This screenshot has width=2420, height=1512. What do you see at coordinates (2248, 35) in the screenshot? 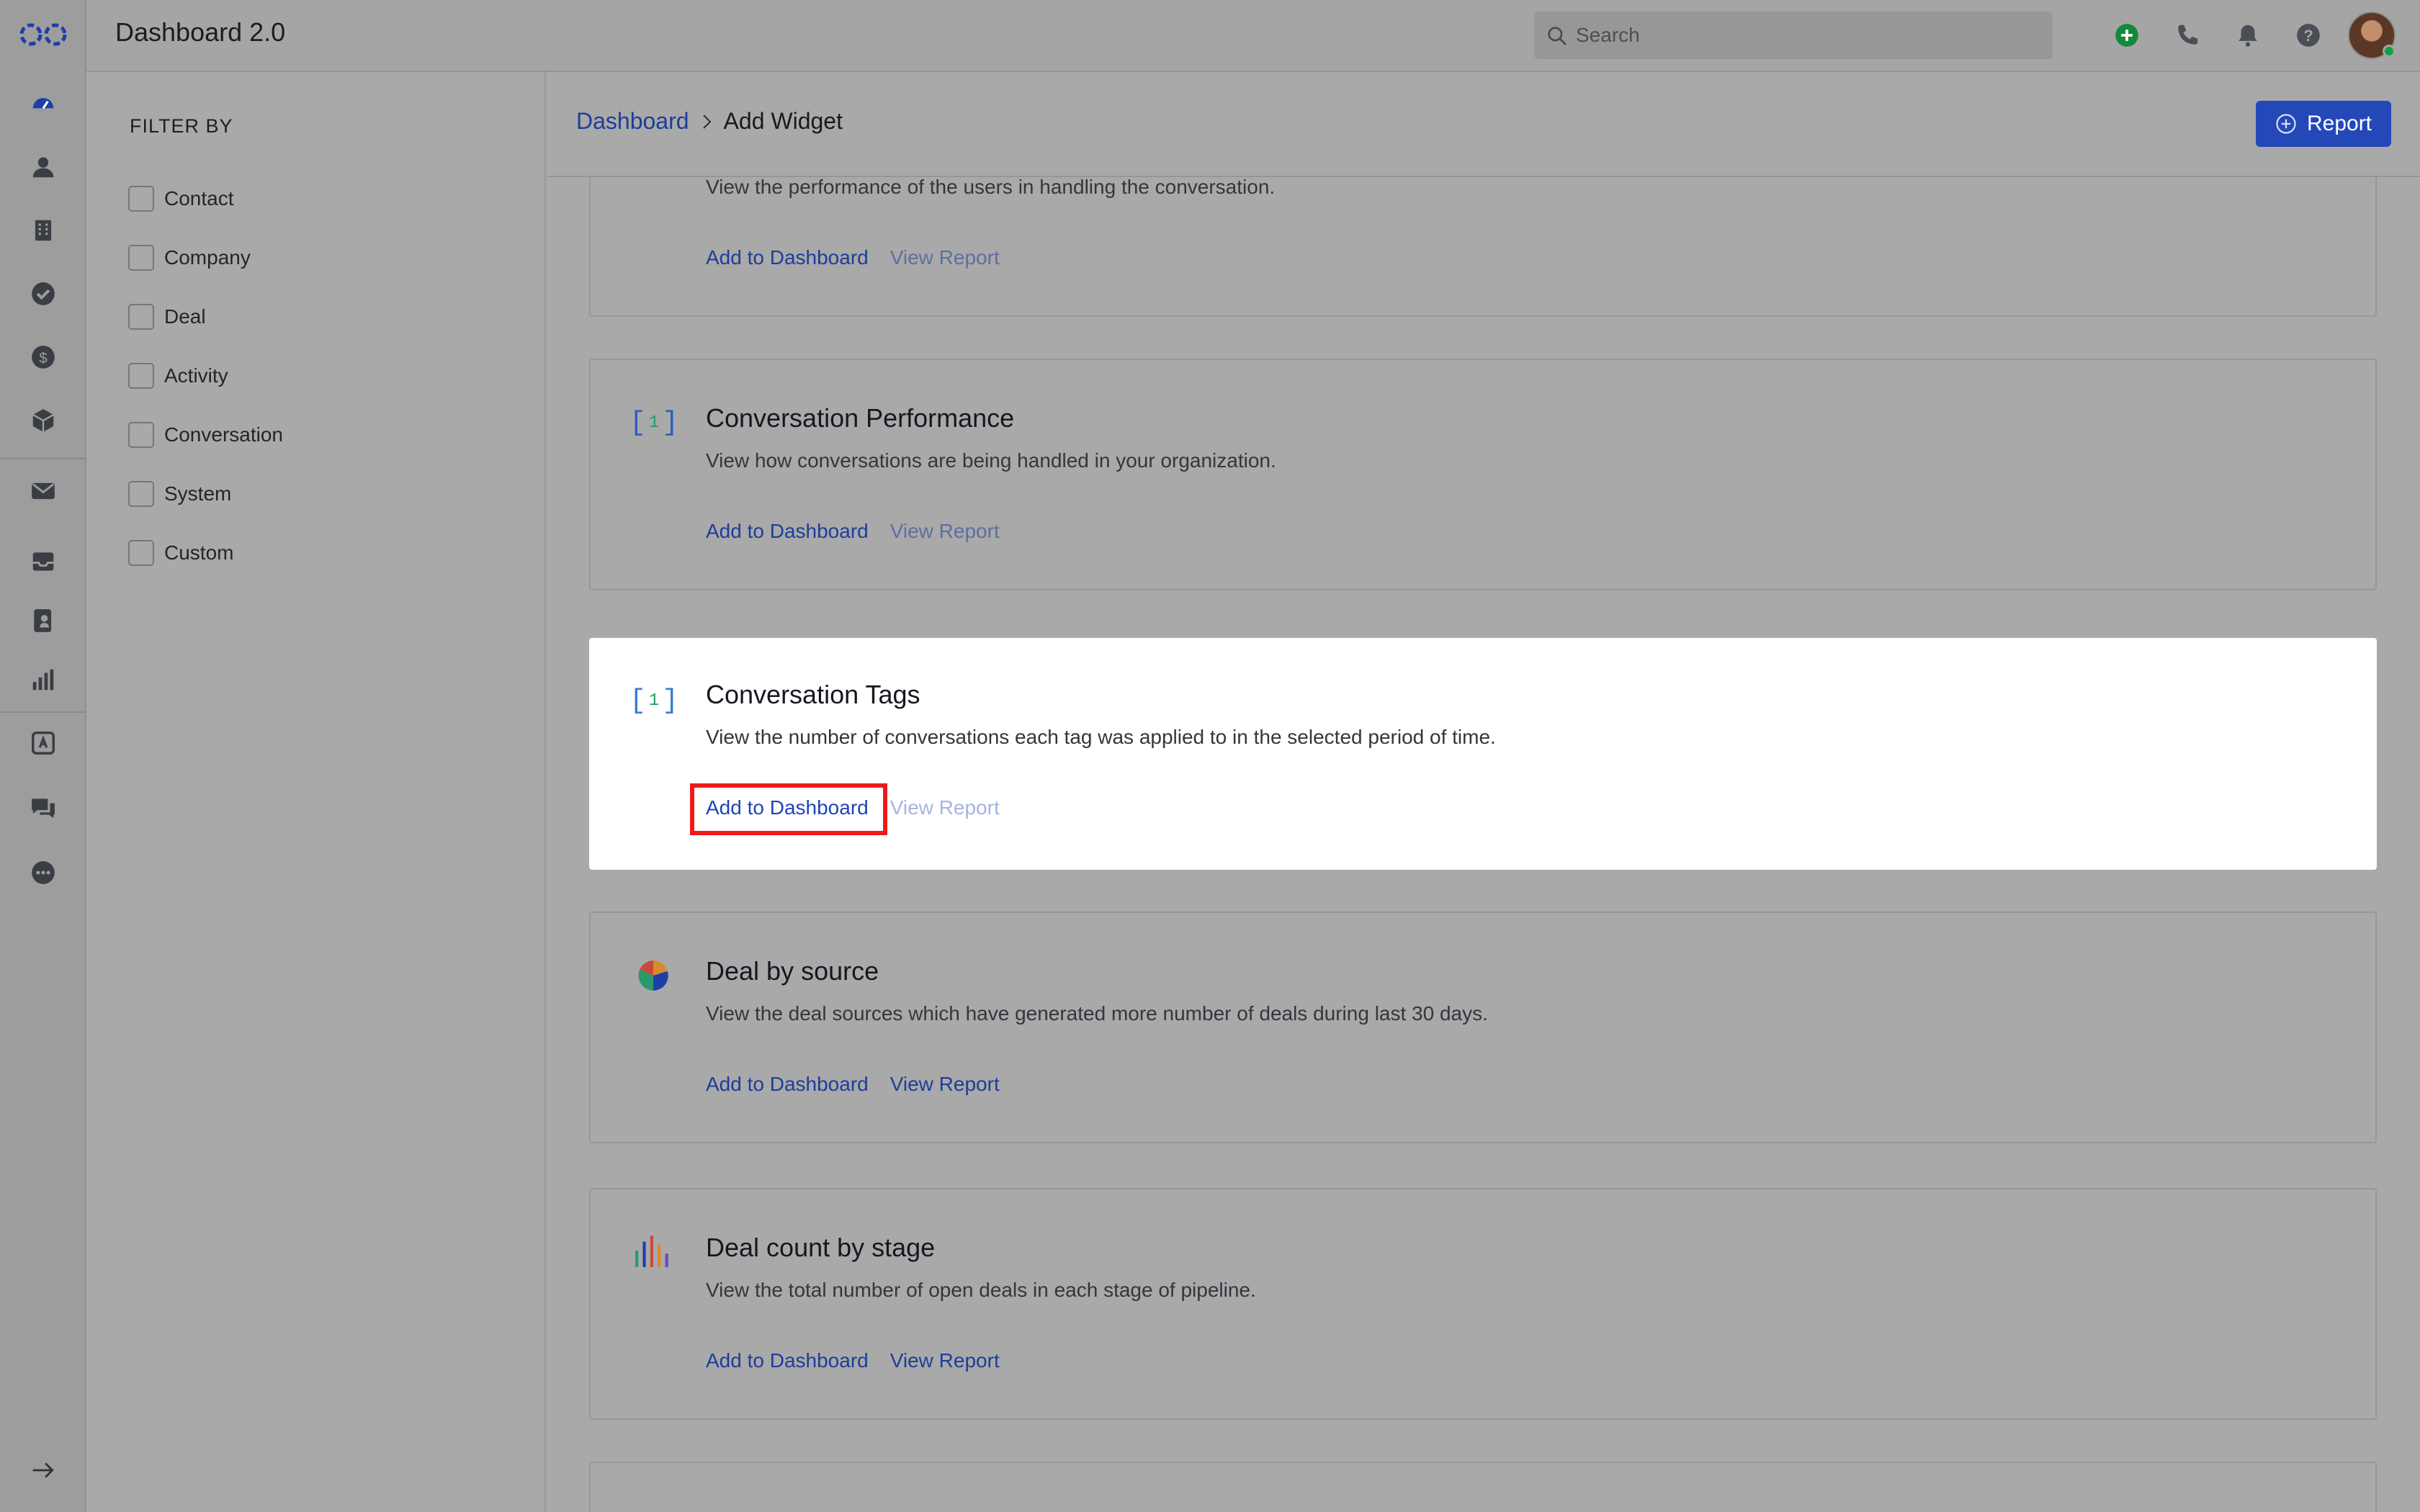
I see `notification-bell-icon` at bounding box center [2248, 35].